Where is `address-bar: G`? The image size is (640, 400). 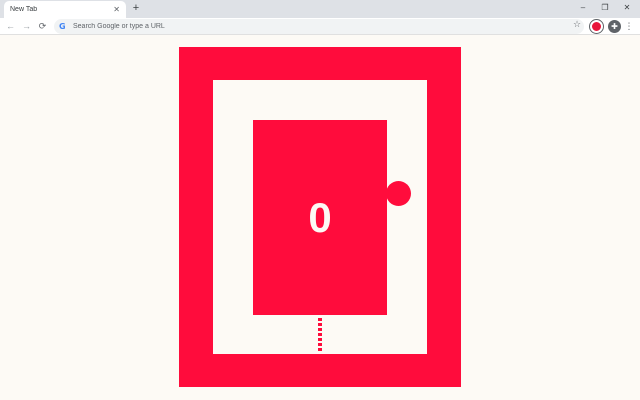
address-bar: G is located at coordinates (319, 26).